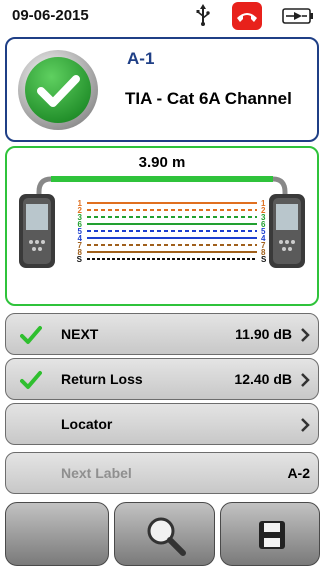 The image size is (325, 570). I want to click on row-value: 11.90 dB, so click(263, 334).